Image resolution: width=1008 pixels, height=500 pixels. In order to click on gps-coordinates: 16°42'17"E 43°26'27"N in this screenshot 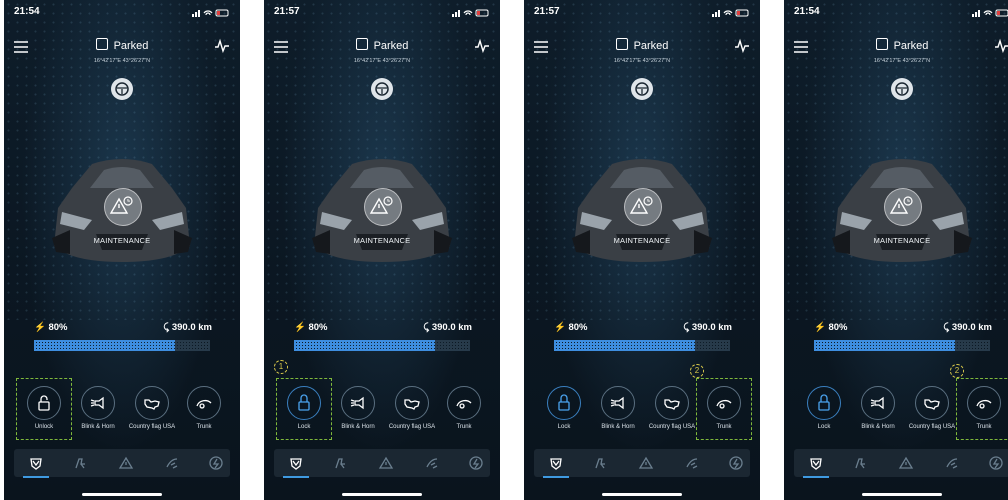, I will do `click(382, 61)`.